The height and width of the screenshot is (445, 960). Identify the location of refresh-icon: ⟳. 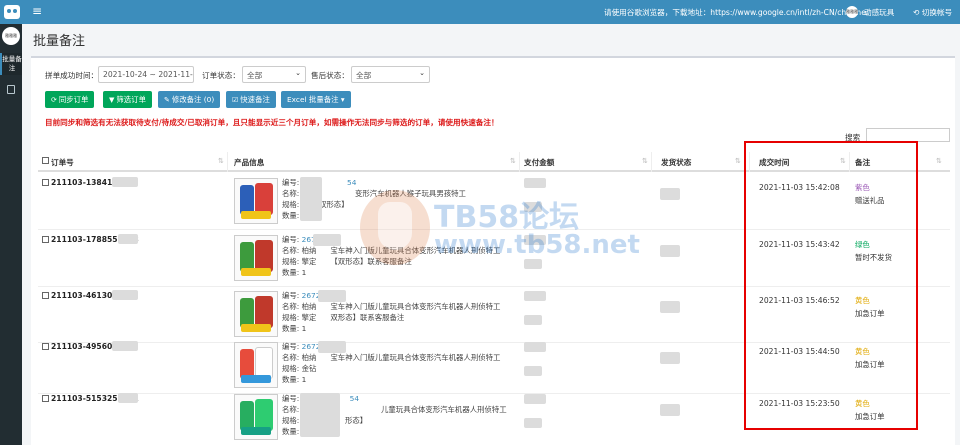
(54, 100).